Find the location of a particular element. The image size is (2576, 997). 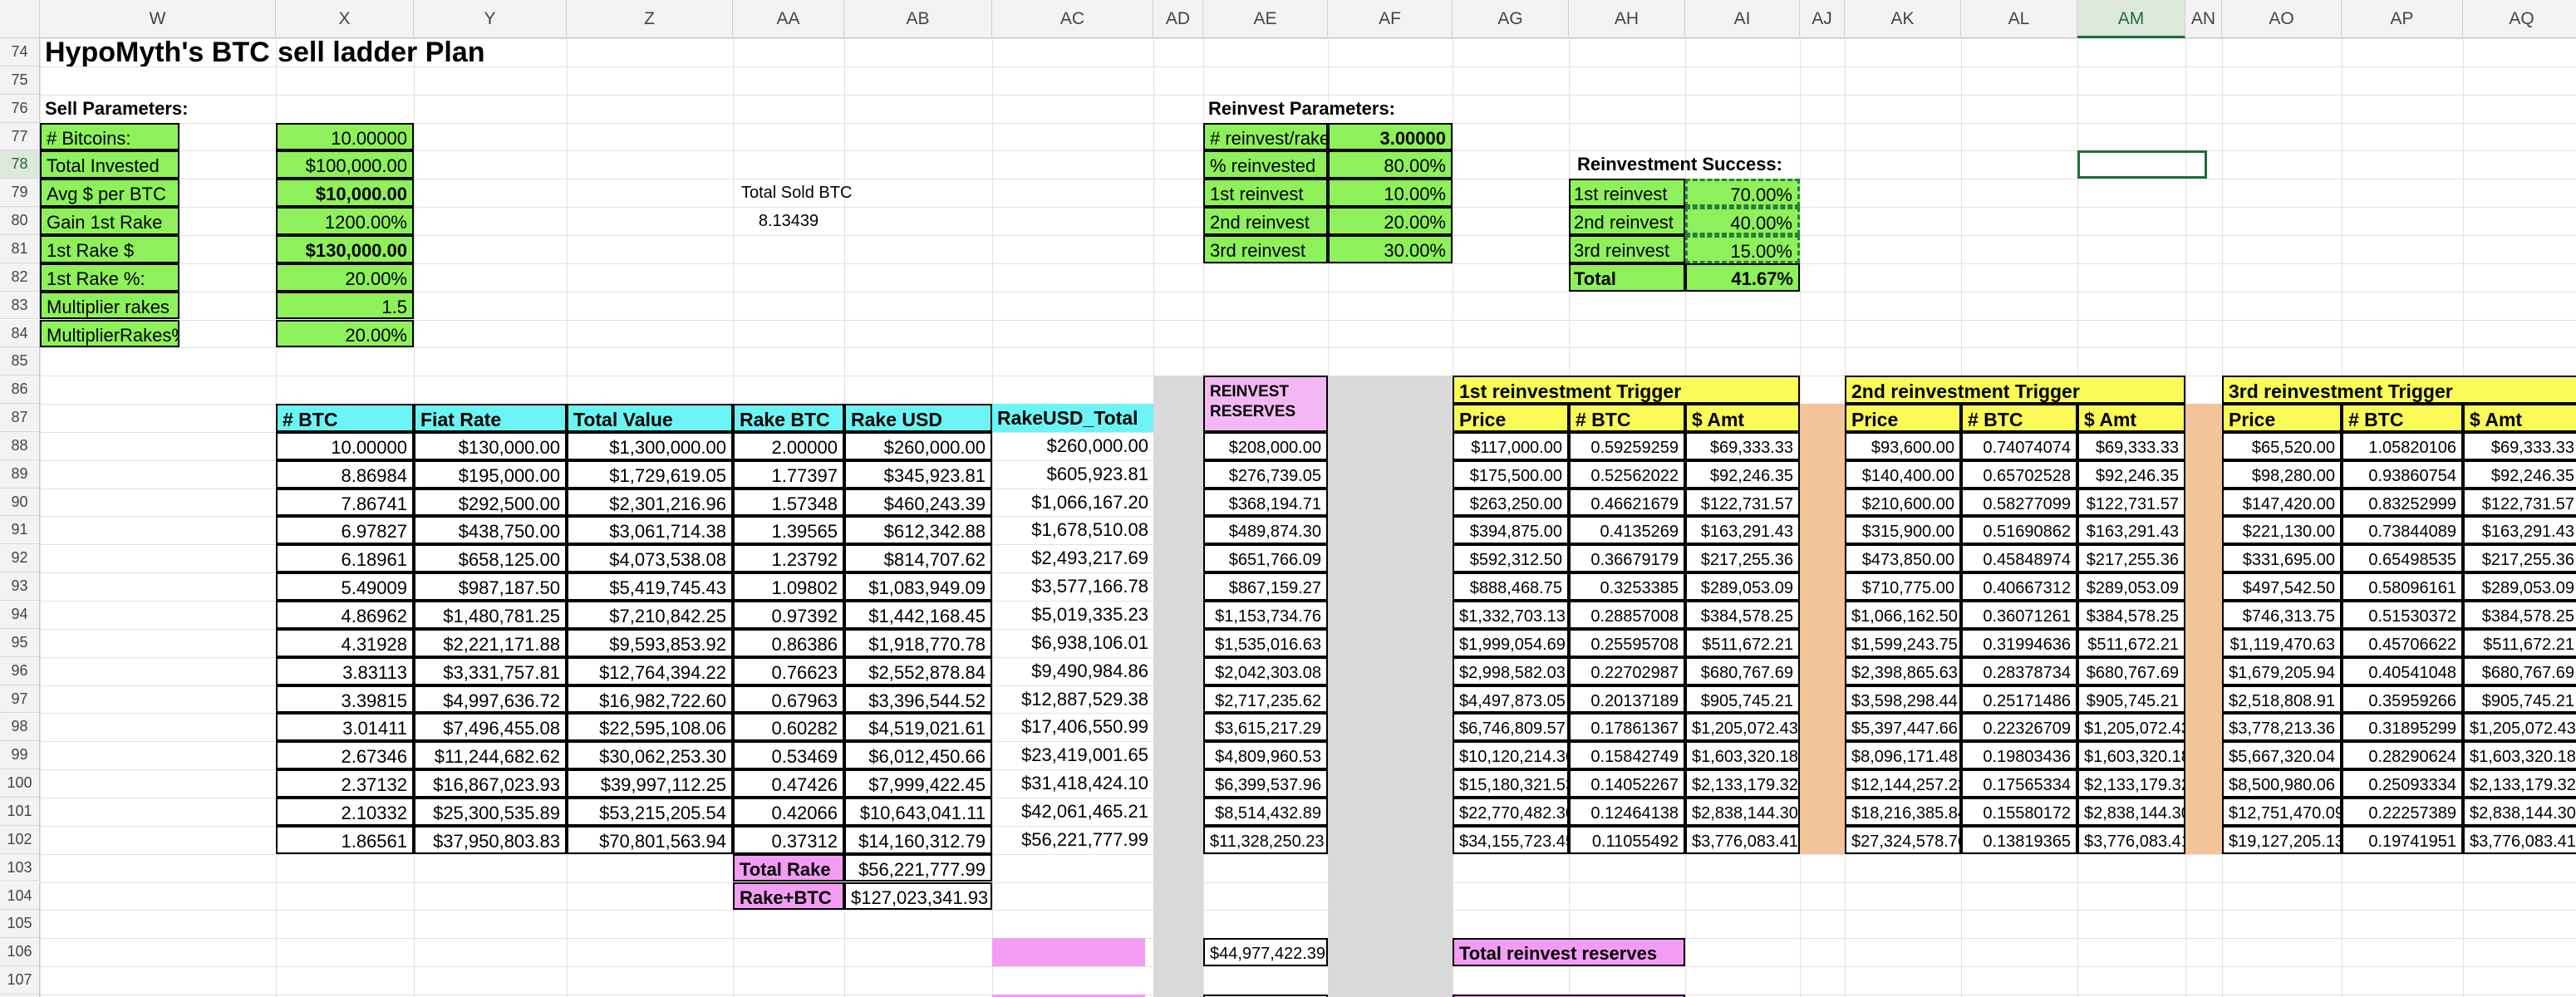

trigger-cell: $497,542.50 is located at coordinates (2282, 586).